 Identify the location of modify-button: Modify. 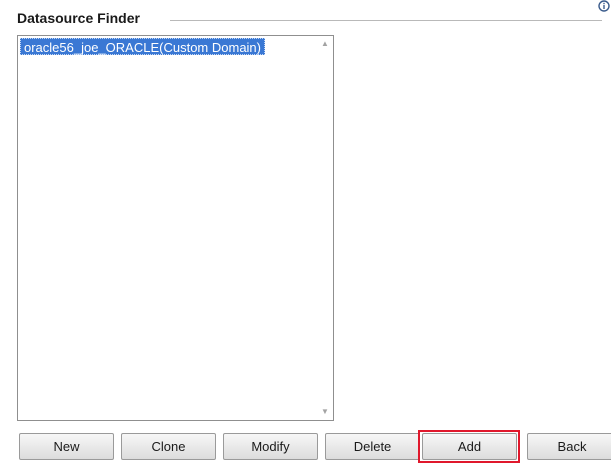
(270, 446).